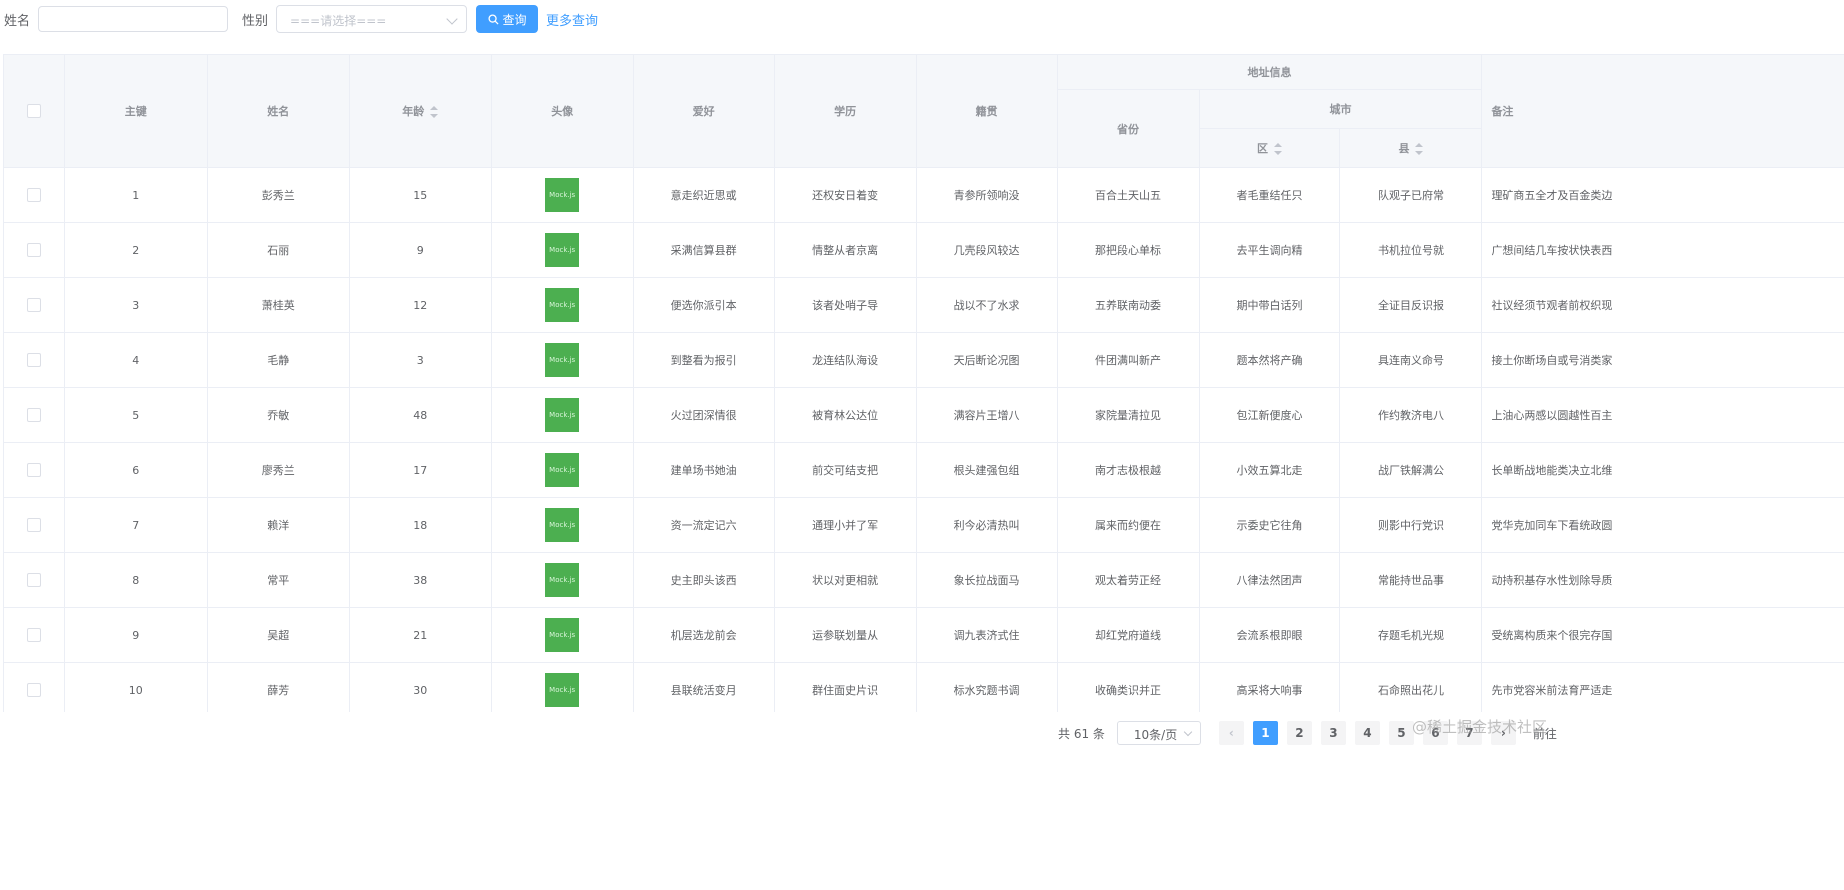  I want to click on cell-county: 常能持世品事, so click(1411, 580).